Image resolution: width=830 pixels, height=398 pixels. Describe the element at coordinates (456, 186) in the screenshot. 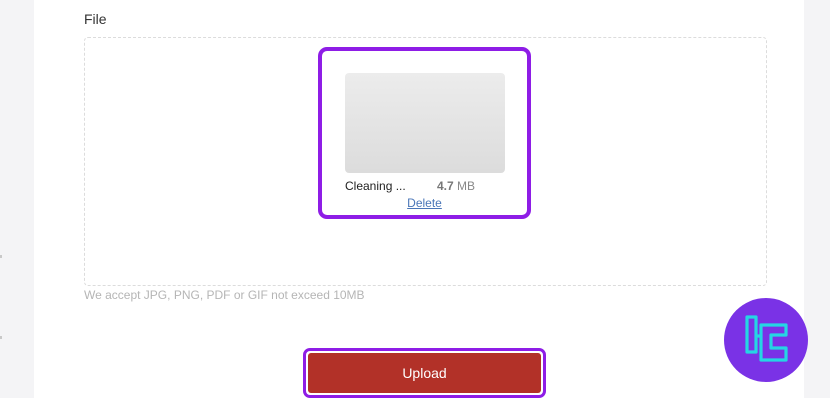

I see `file-size: 4.7 MB` at that location.